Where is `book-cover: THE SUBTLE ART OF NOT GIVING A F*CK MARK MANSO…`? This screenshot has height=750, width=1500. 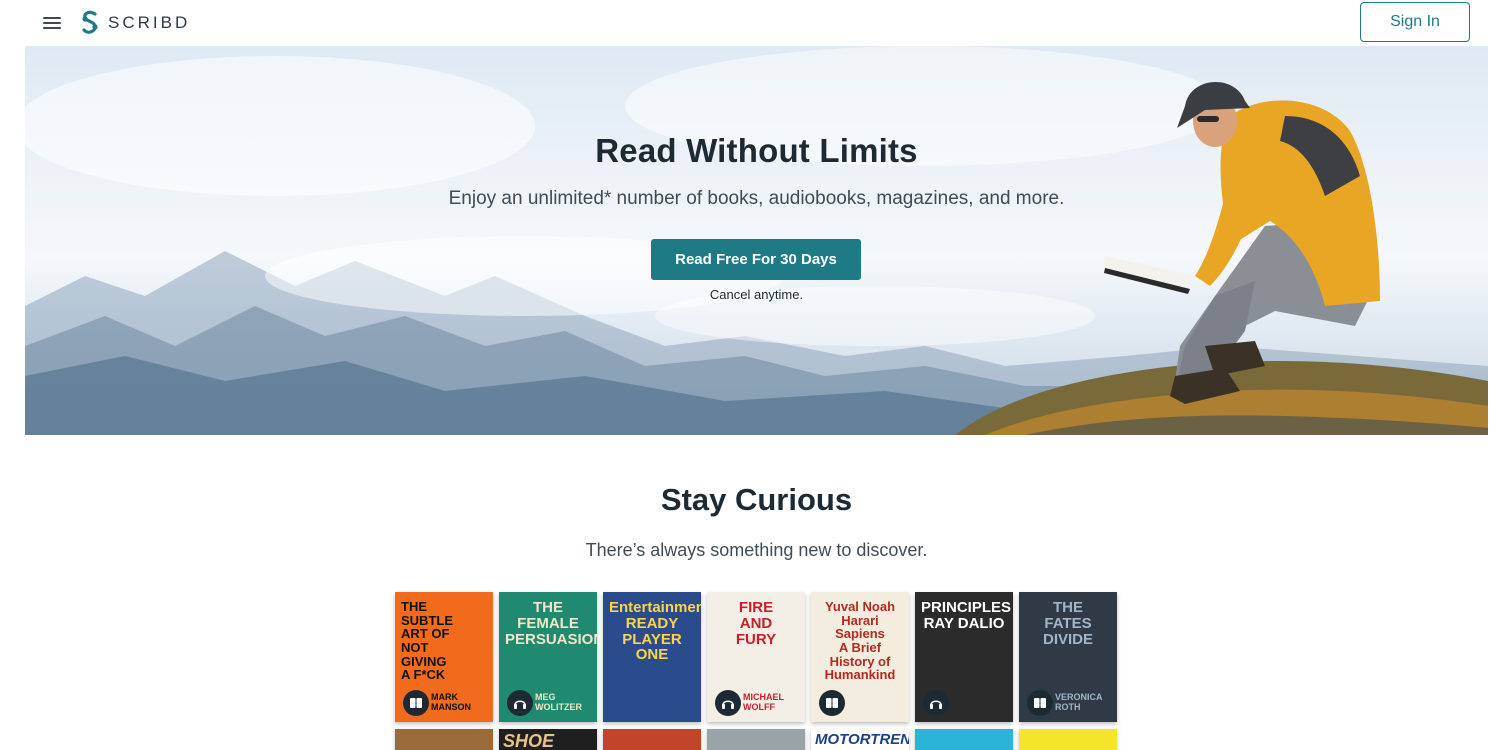 book-cover: THE SUBTLE ART OF NOT GIVING A F*CK MARK MANSO… is located at coordinates (444, 657).